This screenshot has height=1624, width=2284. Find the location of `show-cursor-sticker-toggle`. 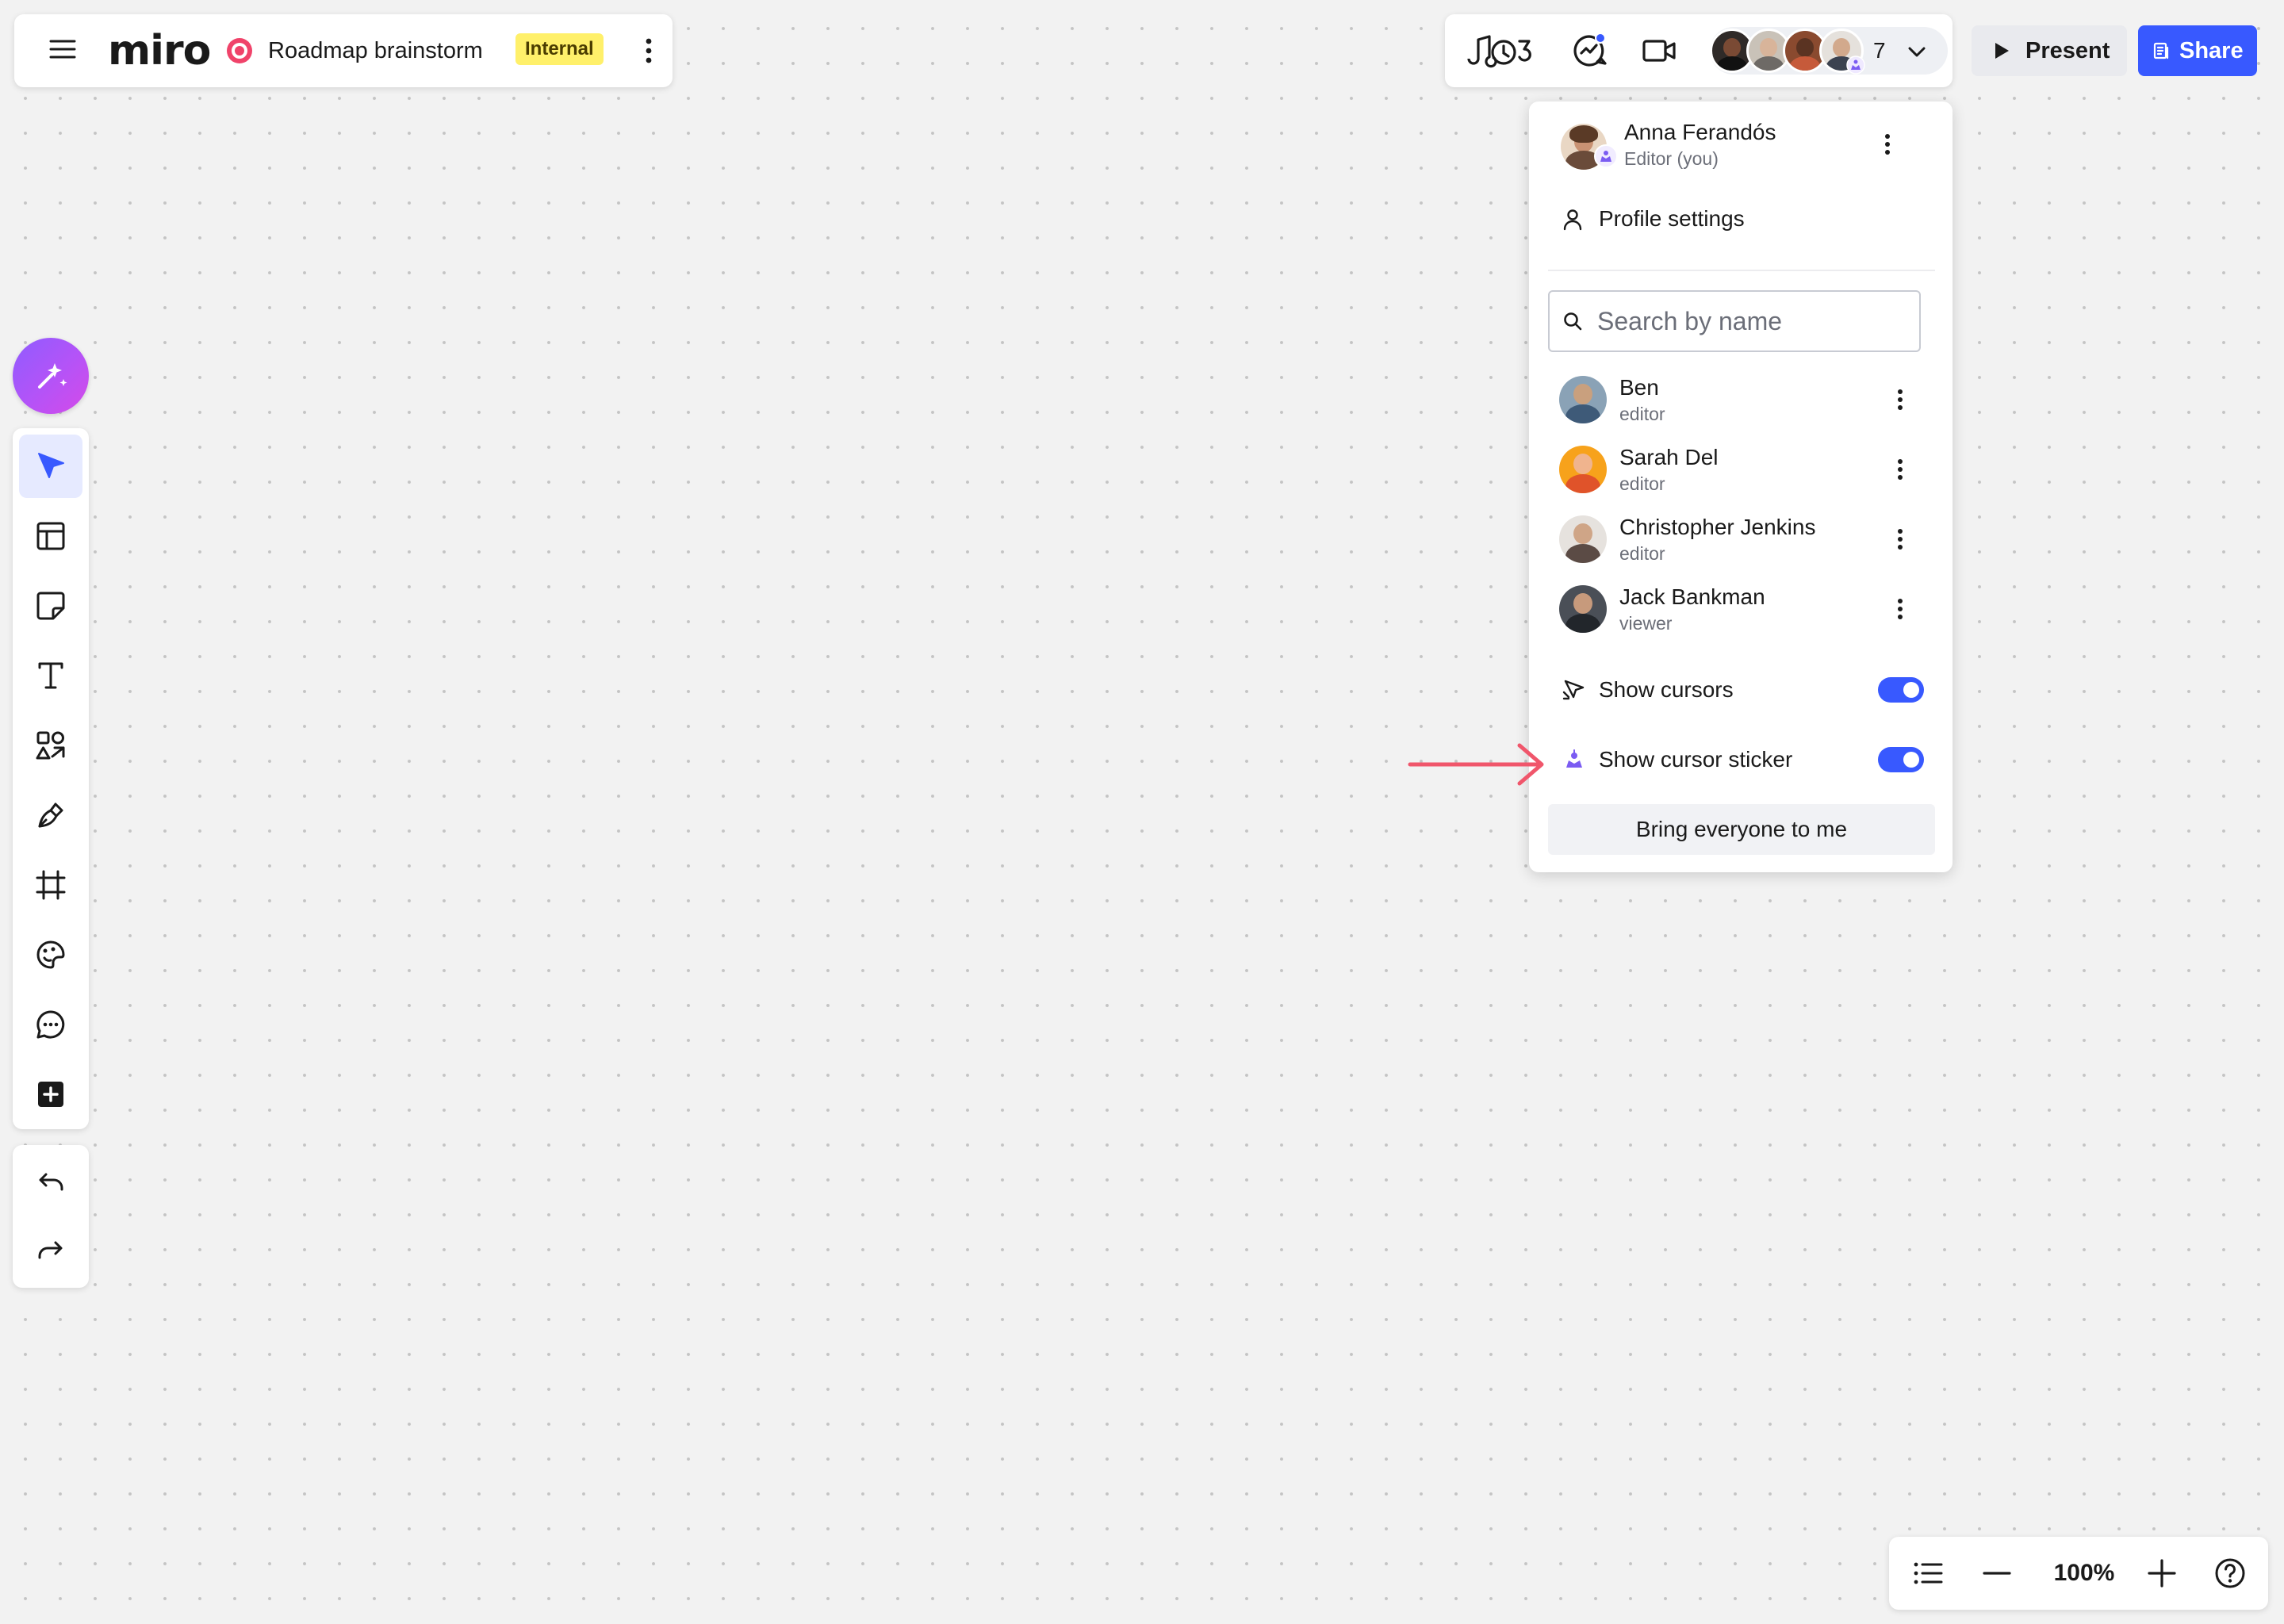

show-cursor-sticker-toggle is located at coordinates (1901, 759).